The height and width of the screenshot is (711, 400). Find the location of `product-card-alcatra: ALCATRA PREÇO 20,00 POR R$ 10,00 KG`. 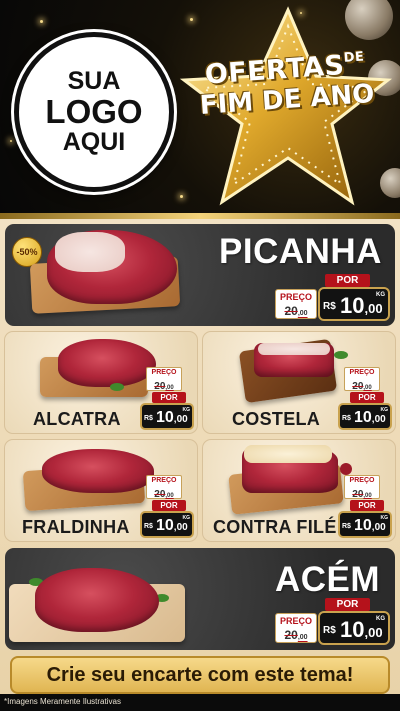

product-card-alcatra: ALCATRA PREÇO 20,00 POR R$ 10,00 KG is located at coordinates (101, 382).